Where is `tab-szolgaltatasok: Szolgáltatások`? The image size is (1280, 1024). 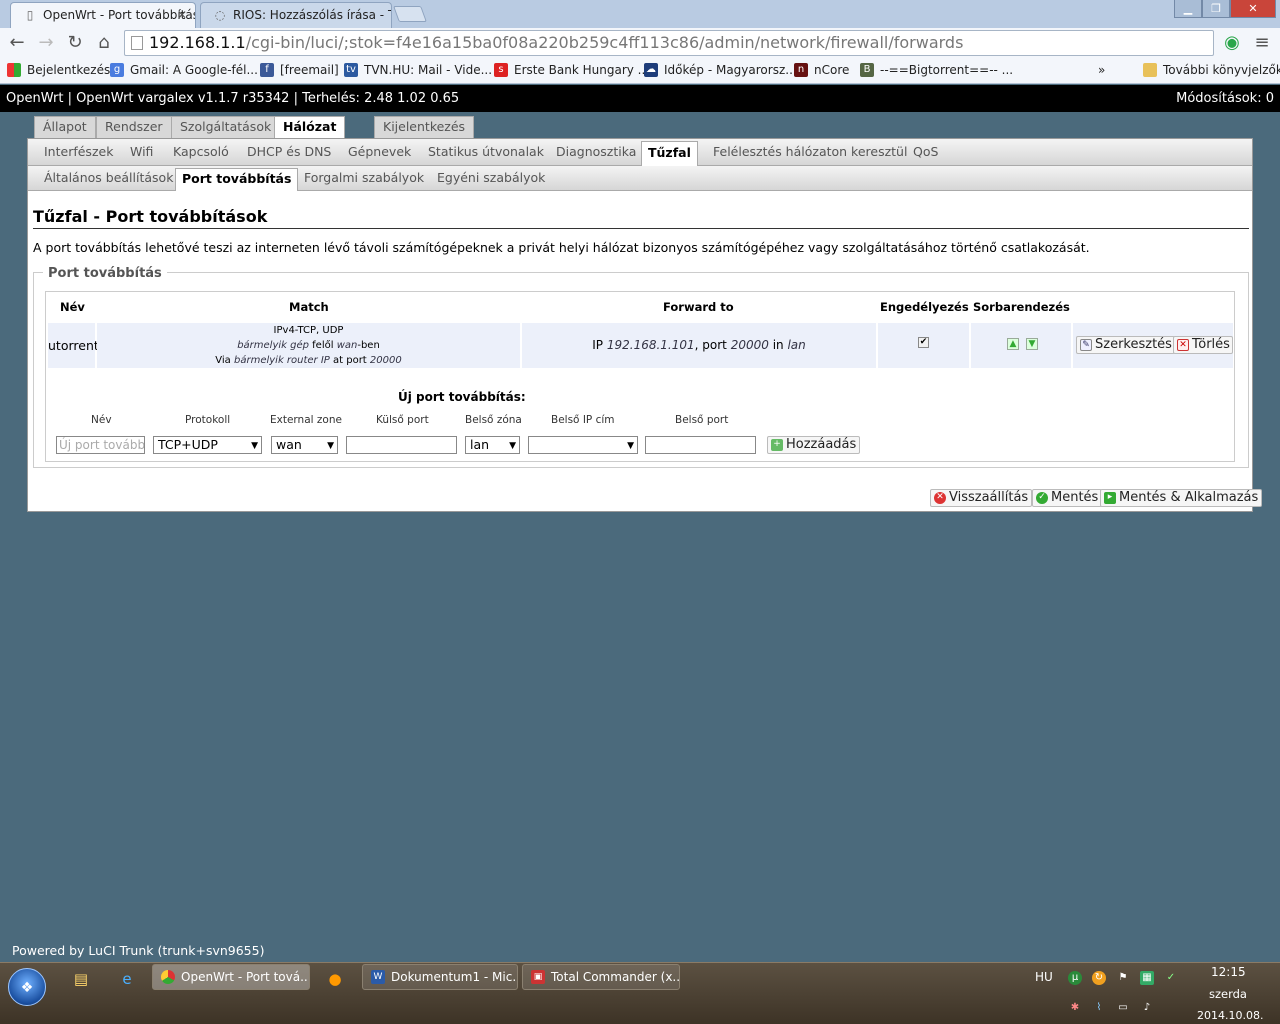 tab-szolgaltatasok: Szolgáltatások is located at coordinates (226, 127).